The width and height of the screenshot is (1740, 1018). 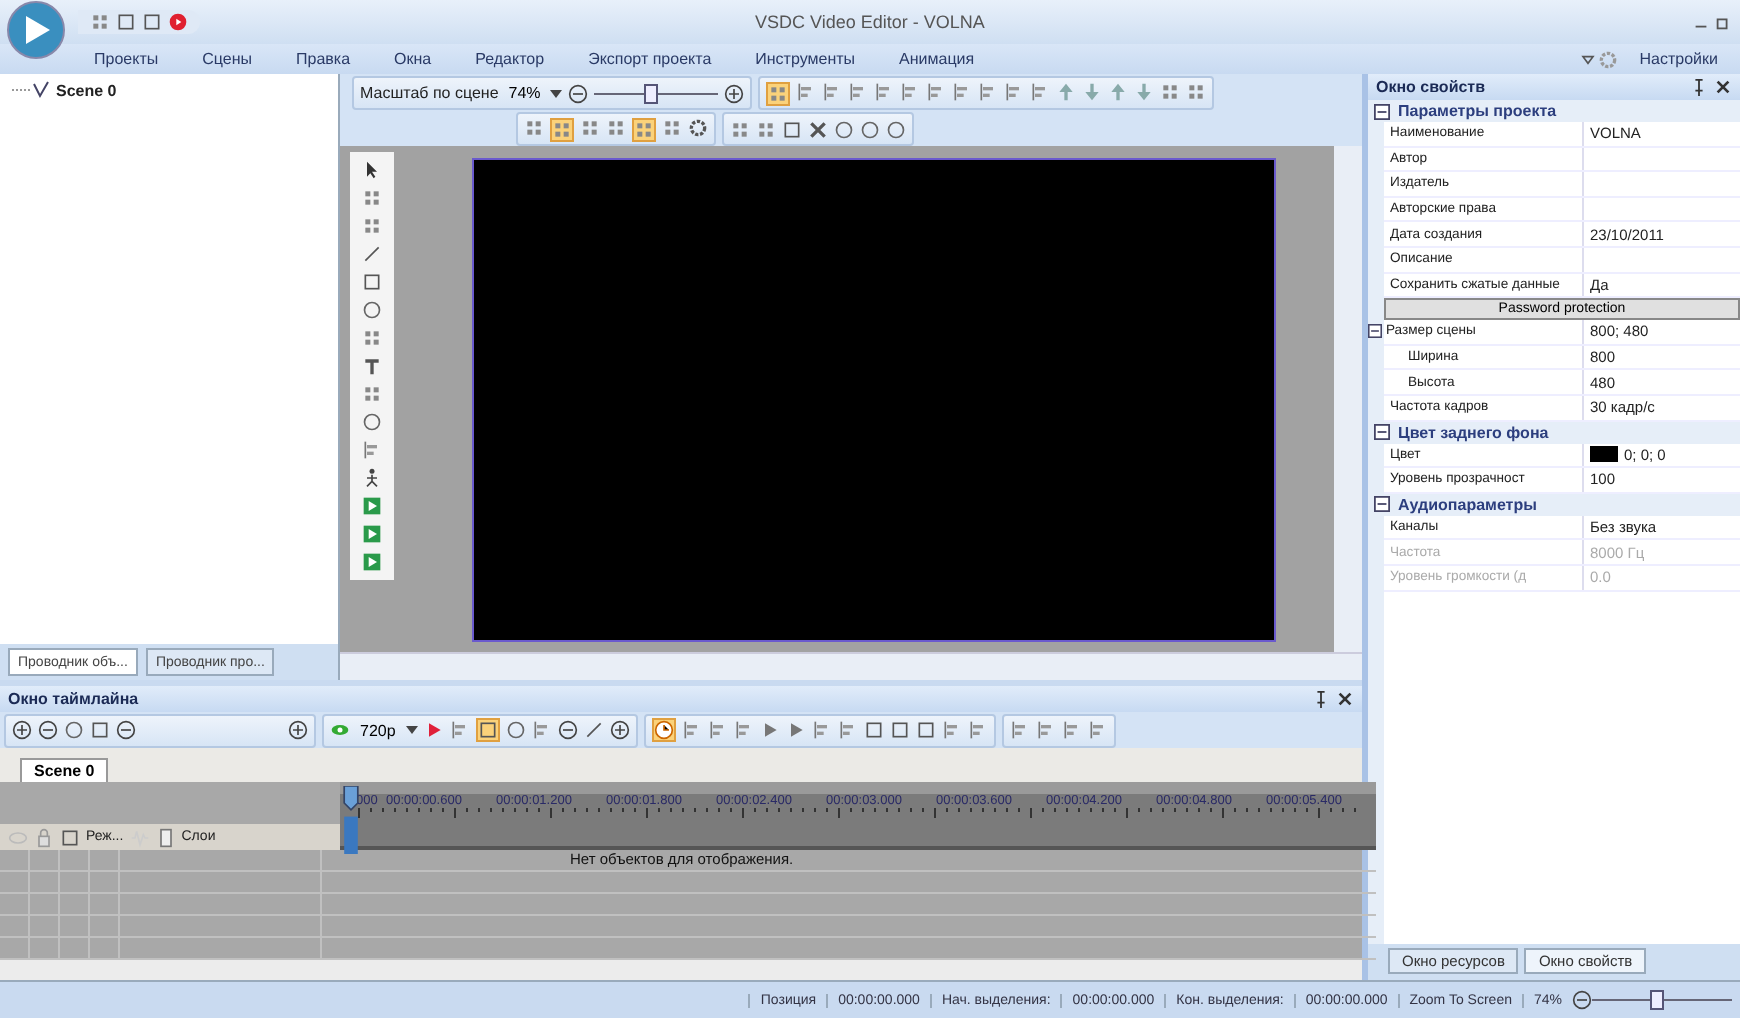 What do you see at coordinates (1678, 59) in the screenshot?
I see `settings-menu: Настройки` at bounding box center [1678, 59].